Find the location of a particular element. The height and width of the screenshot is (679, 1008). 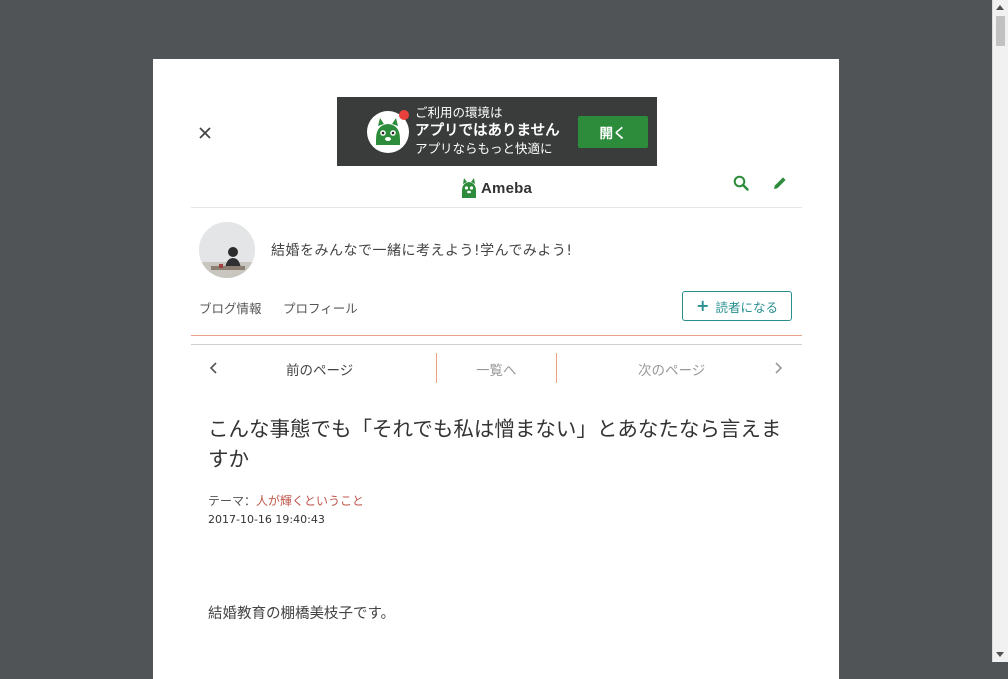

plus-icon: + is located at coordinates (703, 305).